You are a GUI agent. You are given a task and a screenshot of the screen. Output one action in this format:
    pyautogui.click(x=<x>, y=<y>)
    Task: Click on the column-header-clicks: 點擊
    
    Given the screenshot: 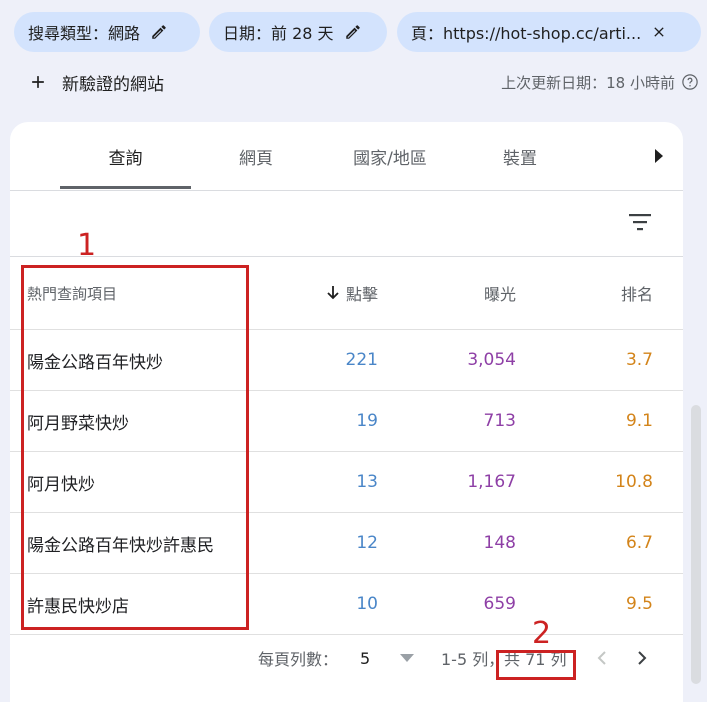 What is the action you would take?
    pyautogui.click(x=352, y=293)
    